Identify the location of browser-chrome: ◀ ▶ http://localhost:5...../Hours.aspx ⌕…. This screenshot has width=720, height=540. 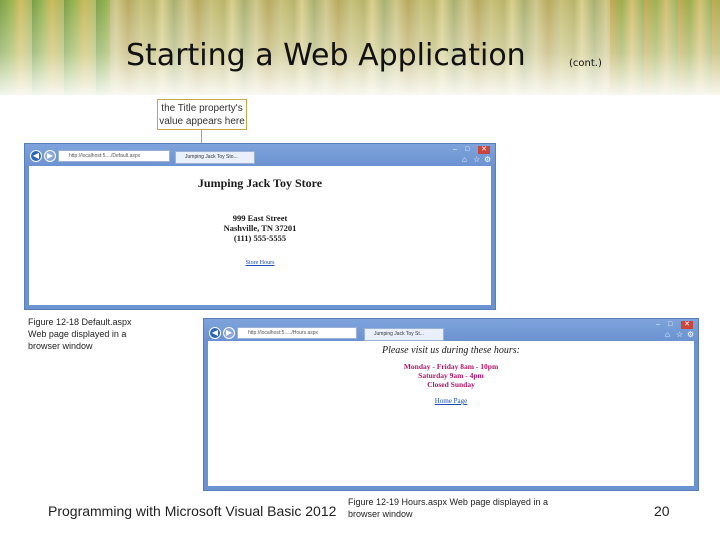
(451, 330).